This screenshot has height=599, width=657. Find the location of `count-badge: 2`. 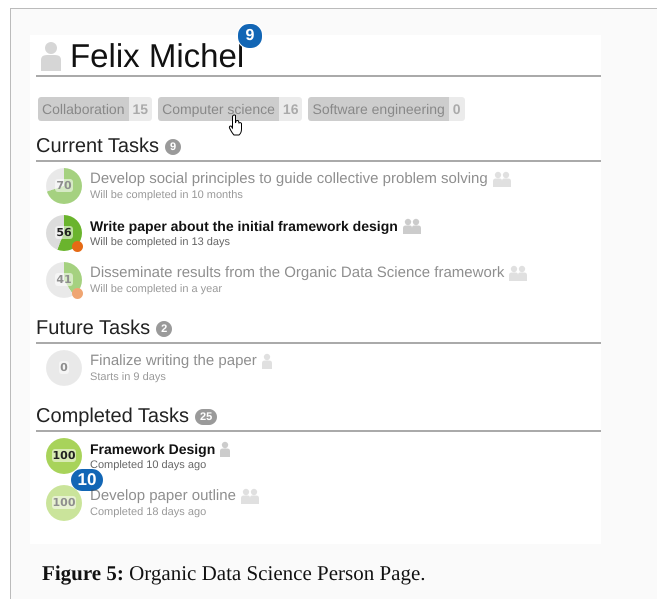

count-badge: 2 is located at coordinates (164, 328).